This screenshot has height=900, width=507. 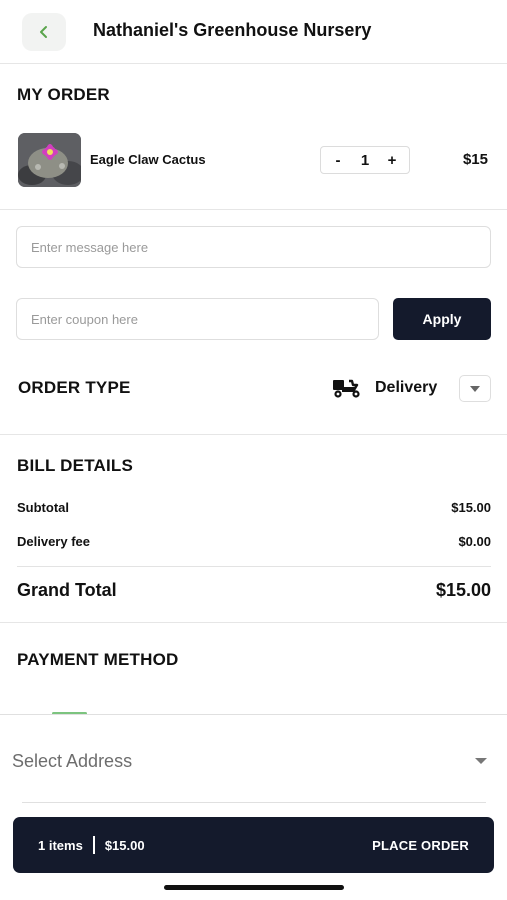 I want to click on footer-total: $15.00, so click(x=124, y=845).